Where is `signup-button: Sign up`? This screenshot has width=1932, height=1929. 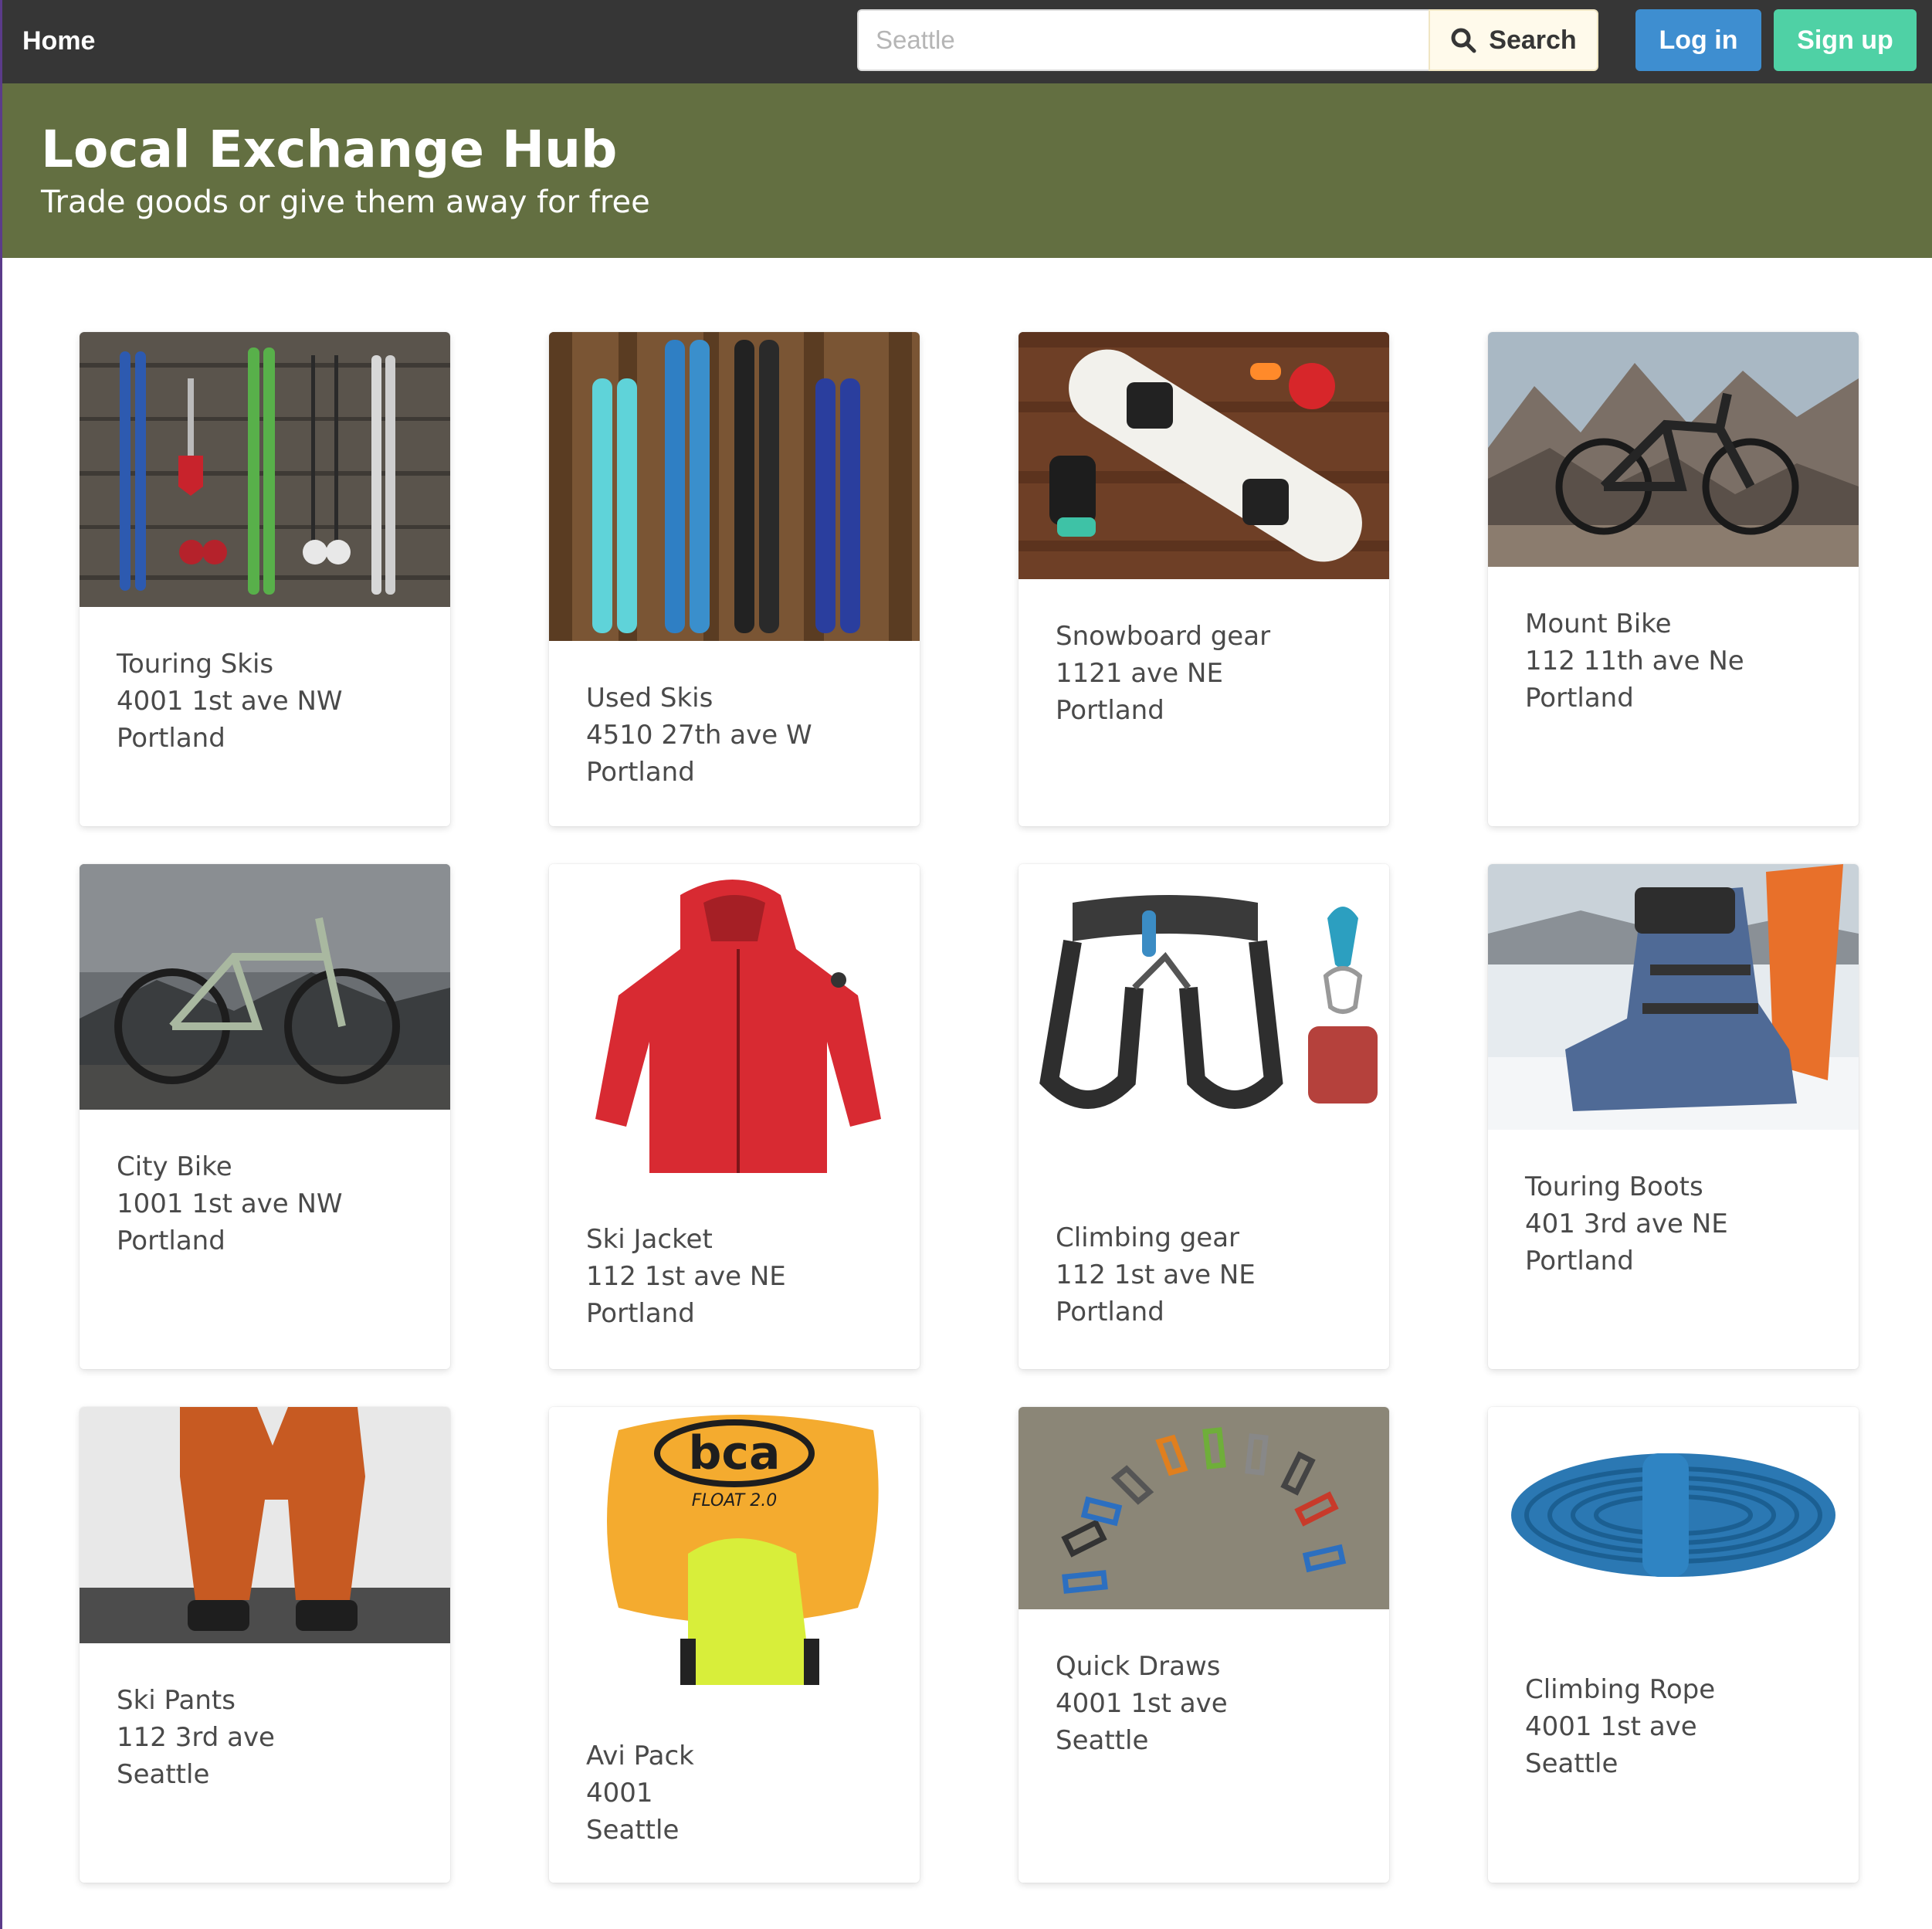 signup-button: Sign up is located at coordinates (1845, 40).